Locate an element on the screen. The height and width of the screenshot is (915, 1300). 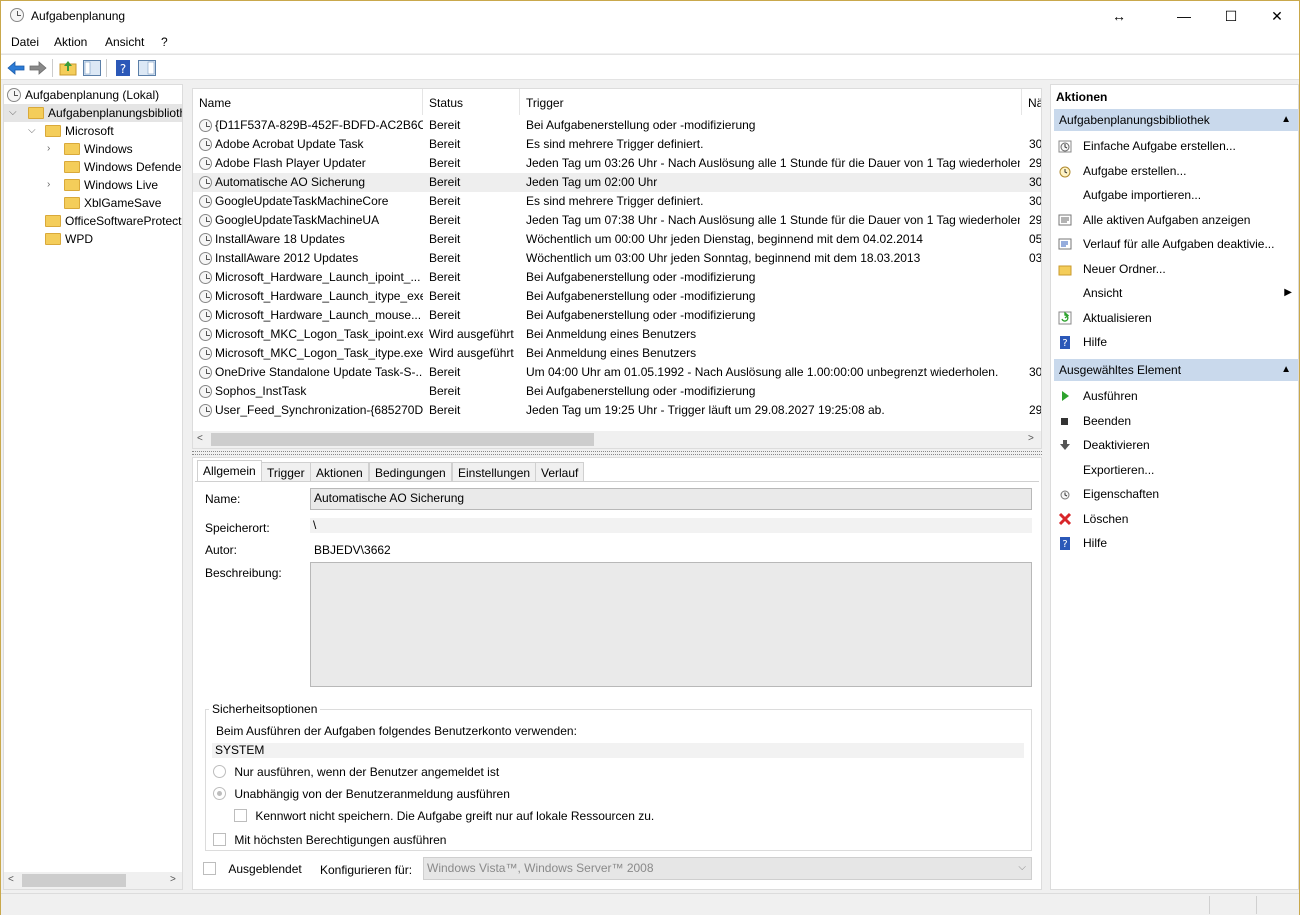
help-icon: ? is located at coordinates (123, 68).